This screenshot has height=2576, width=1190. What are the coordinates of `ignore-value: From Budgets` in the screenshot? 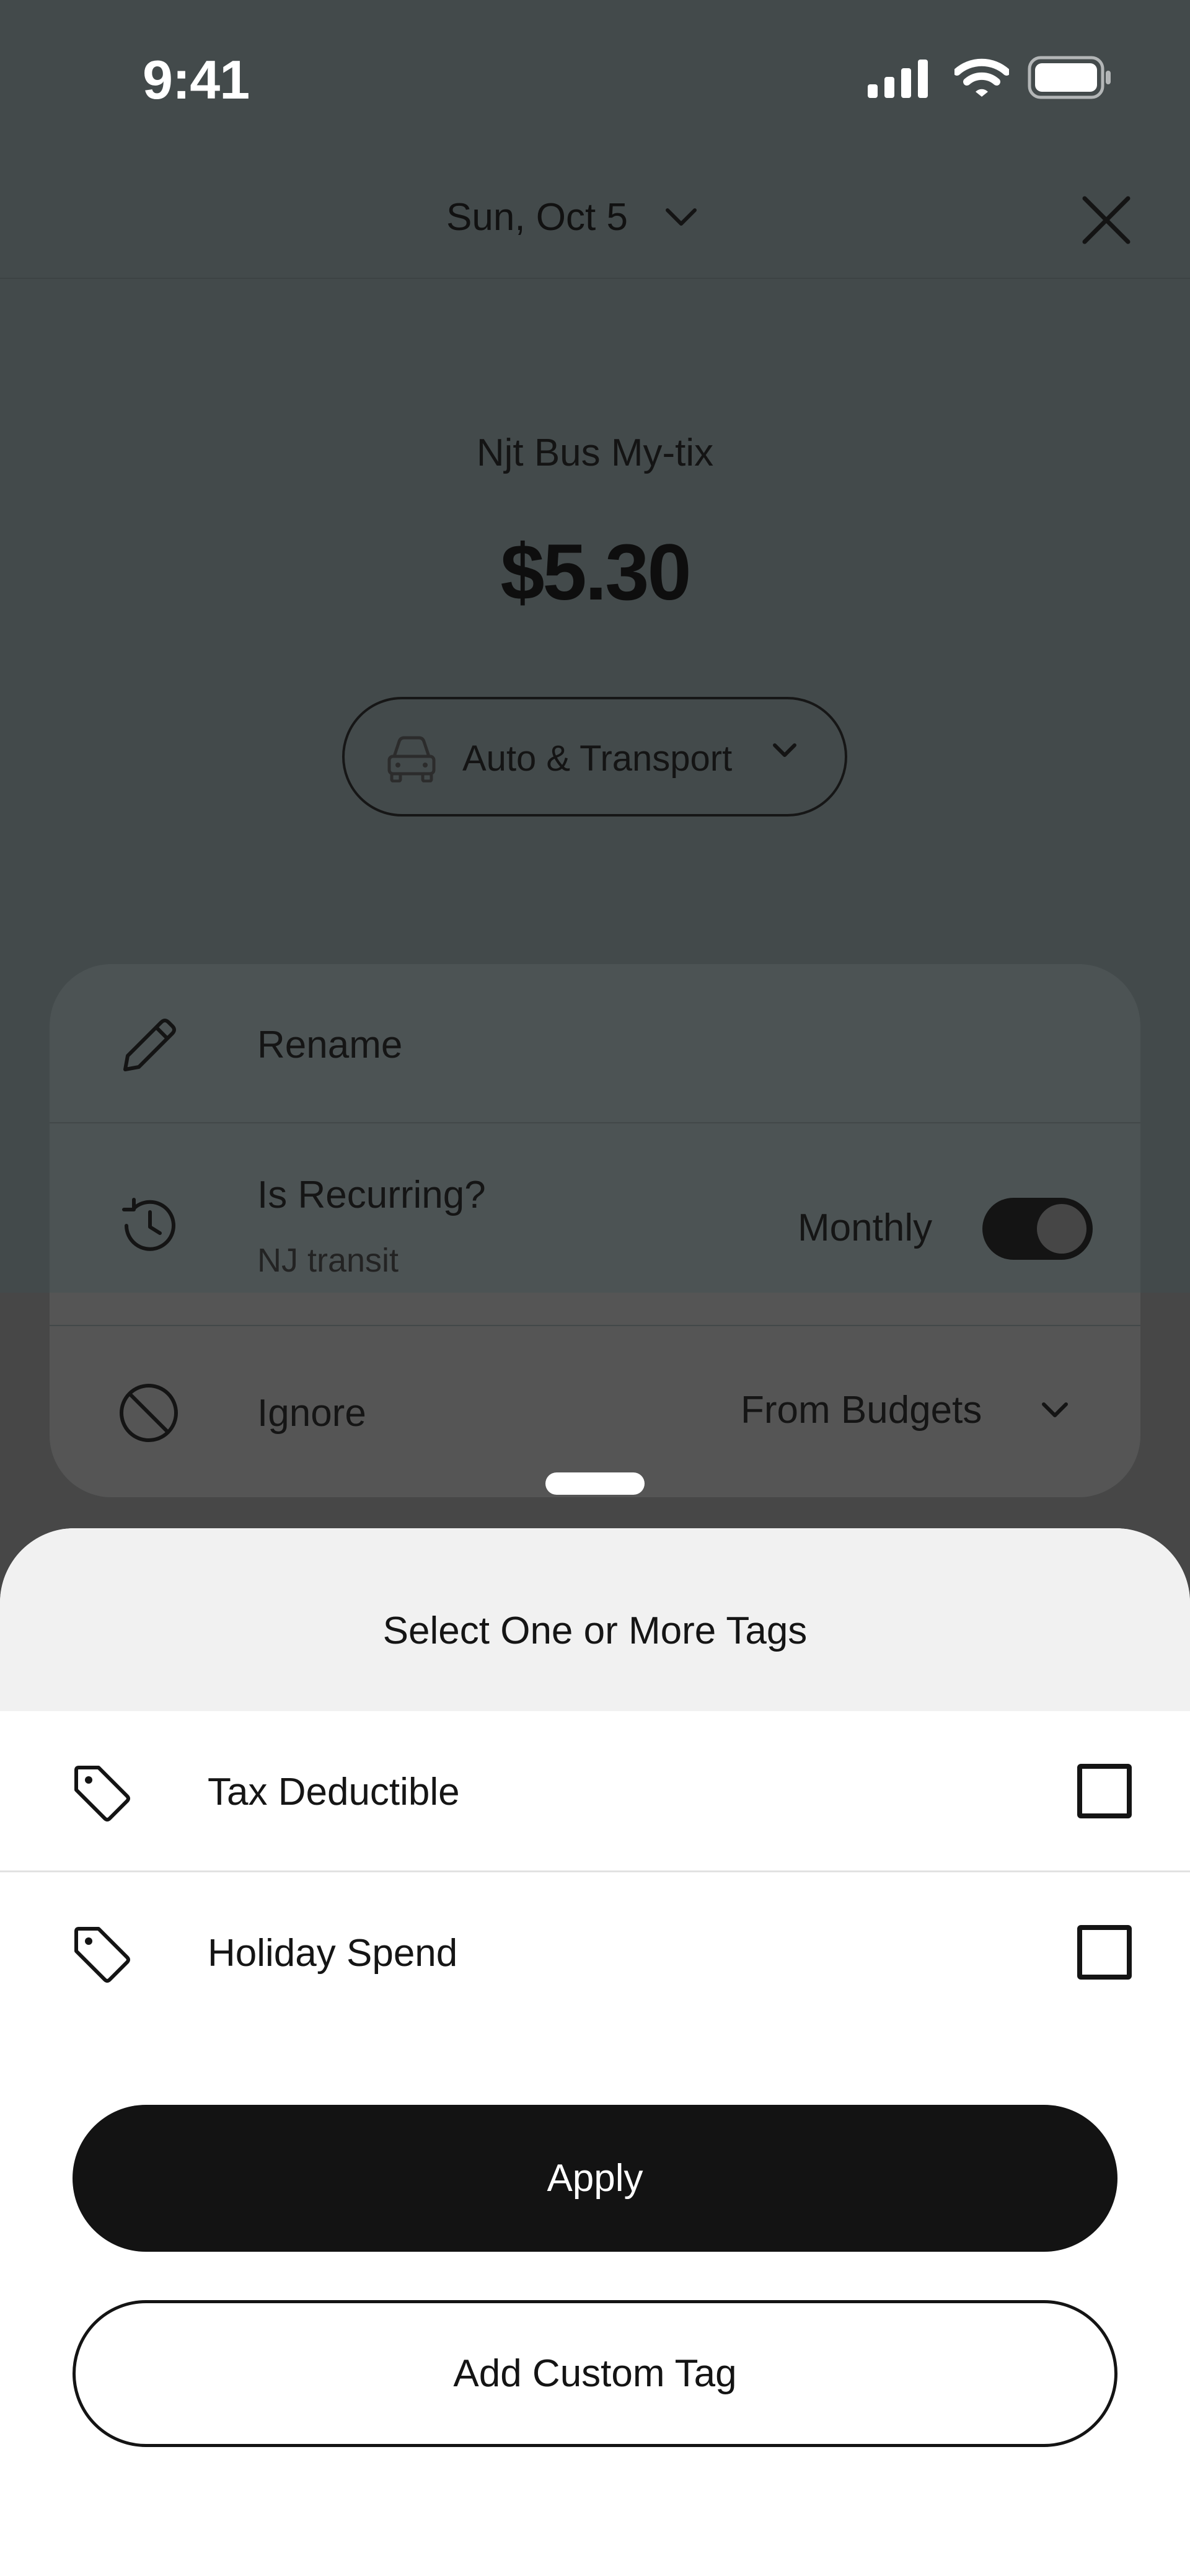 It's located at (861, 1411).